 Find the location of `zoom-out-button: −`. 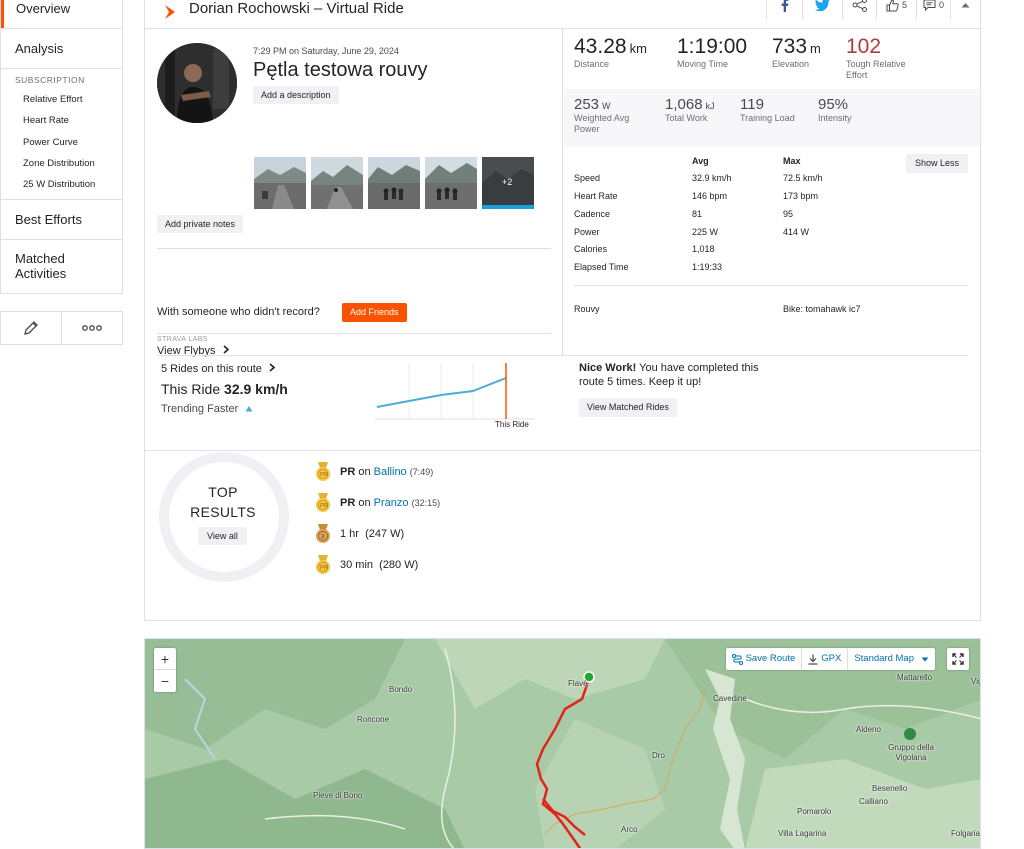

zoom-out-button: − is located at coordinates (165, 681).